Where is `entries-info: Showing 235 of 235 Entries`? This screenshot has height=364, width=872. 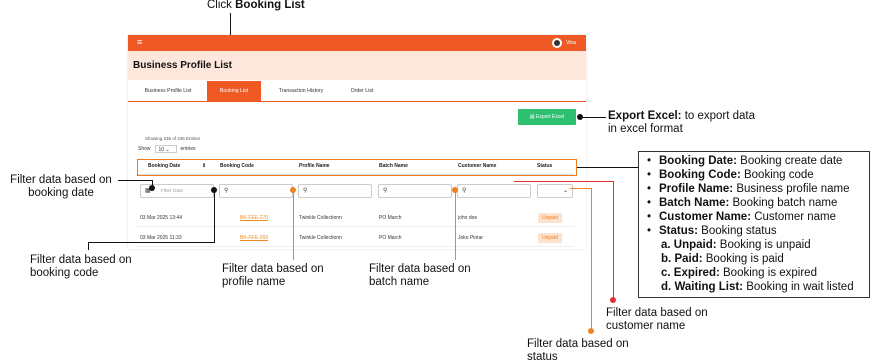 entries-info: Showing 235 of 235 Entries is located at coordinates (173, 138).